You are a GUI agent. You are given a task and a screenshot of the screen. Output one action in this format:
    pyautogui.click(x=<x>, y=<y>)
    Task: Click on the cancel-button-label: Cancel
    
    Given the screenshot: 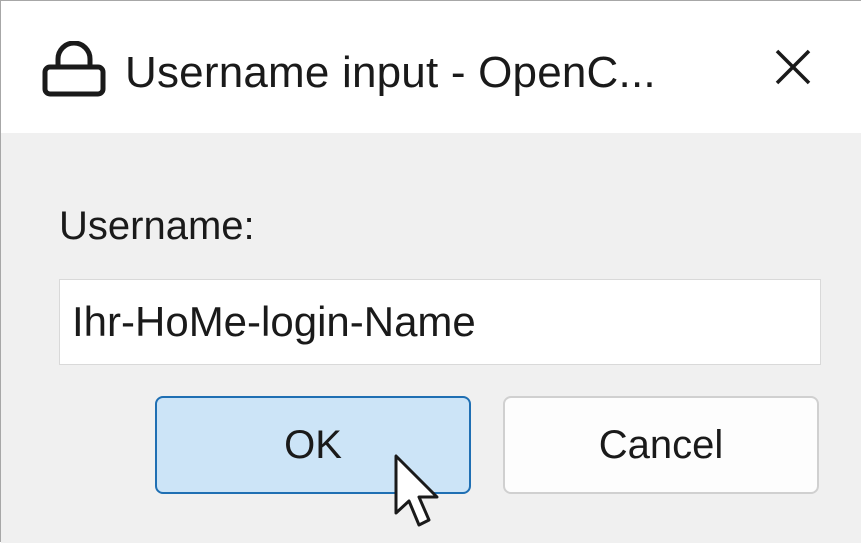 What is the action you would take?
    pyautogui.click(x=661, y=444)
    